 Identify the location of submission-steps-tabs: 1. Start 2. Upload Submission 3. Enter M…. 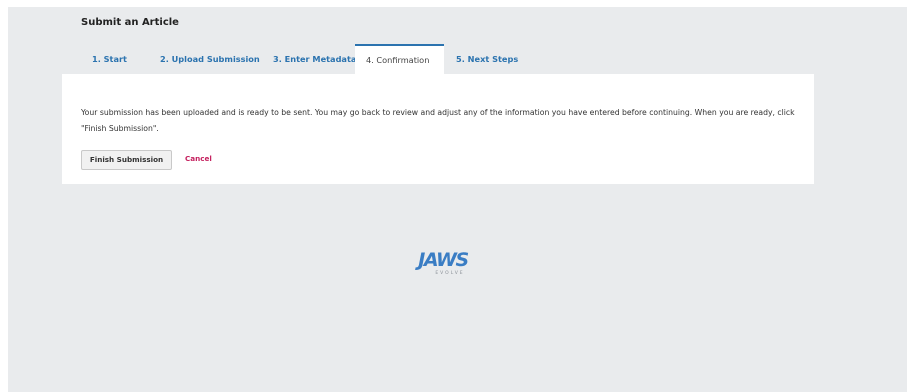
(303, 59).